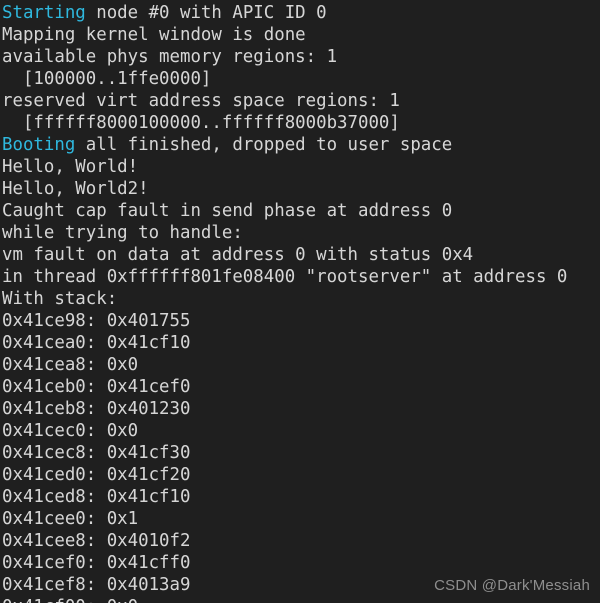 The height and width of the screenshot is (603, 600). What do you see at coordinates (96, 541) in the screenshot?
I see `console-text: 0x41cee8: 0x4010f2` at bounding box center [96, 541].